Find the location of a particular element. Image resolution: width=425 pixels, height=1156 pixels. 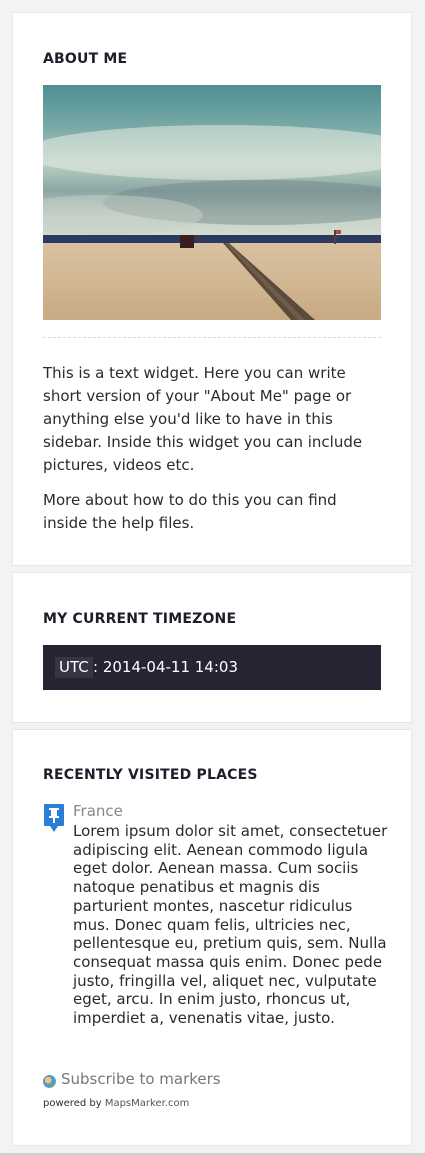

timezone-clock: UTC : 2014-04-11 14:03 is located at coordinates (212, 667).